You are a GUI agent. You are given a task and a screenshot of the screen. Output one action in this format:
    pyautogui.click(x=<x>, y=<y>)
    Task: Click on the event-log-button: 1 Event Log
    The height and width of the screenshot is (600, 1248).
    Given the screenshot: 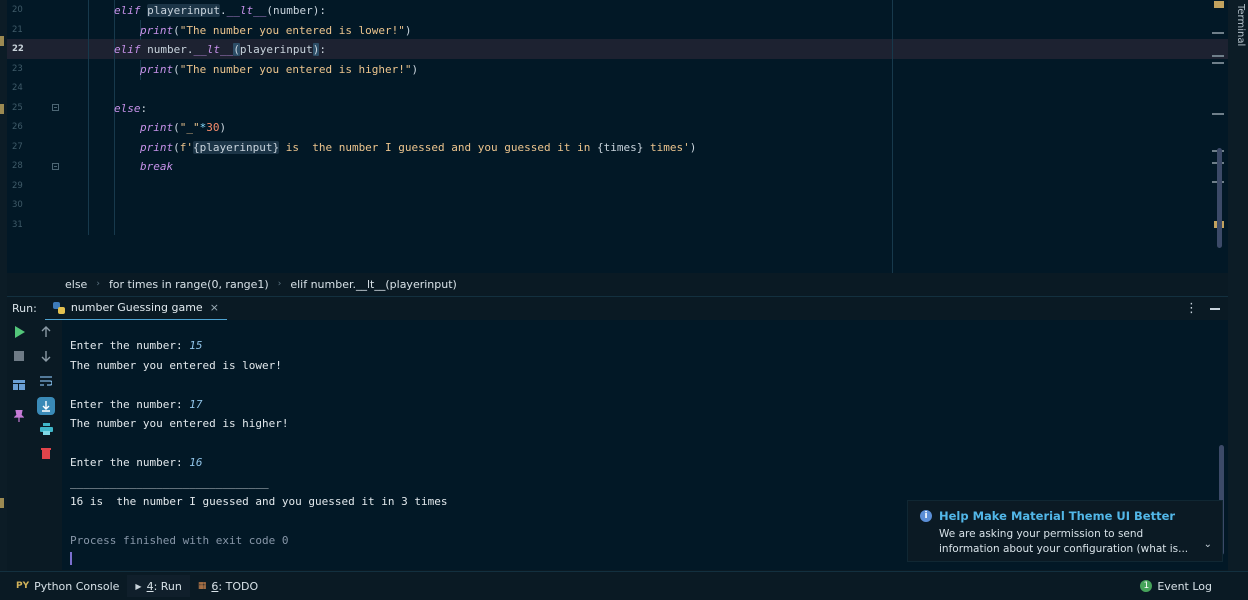 What is the action you would take?
    pyautogui.click(x=1176, y=586)
    